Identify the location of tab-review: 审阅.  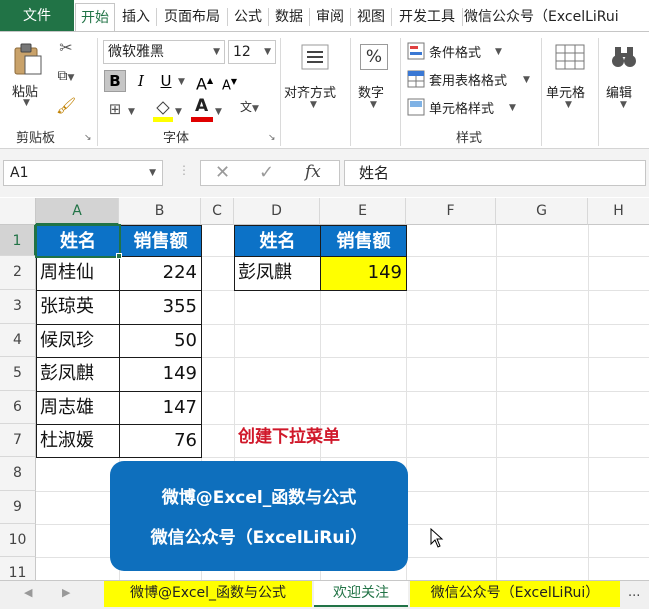
(330, 17).